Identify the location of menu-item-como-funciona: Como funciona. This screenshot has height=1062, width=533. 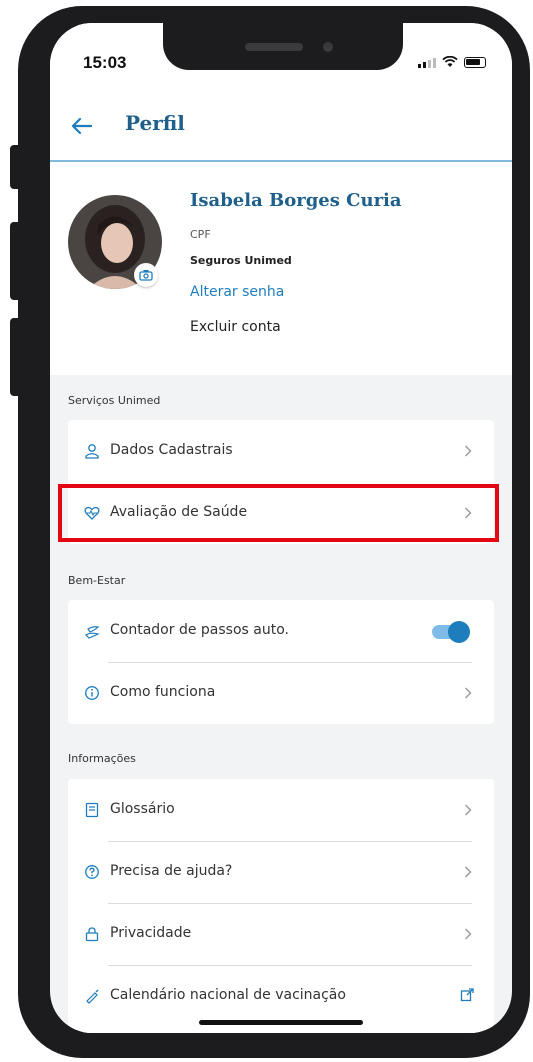
(281, 693).